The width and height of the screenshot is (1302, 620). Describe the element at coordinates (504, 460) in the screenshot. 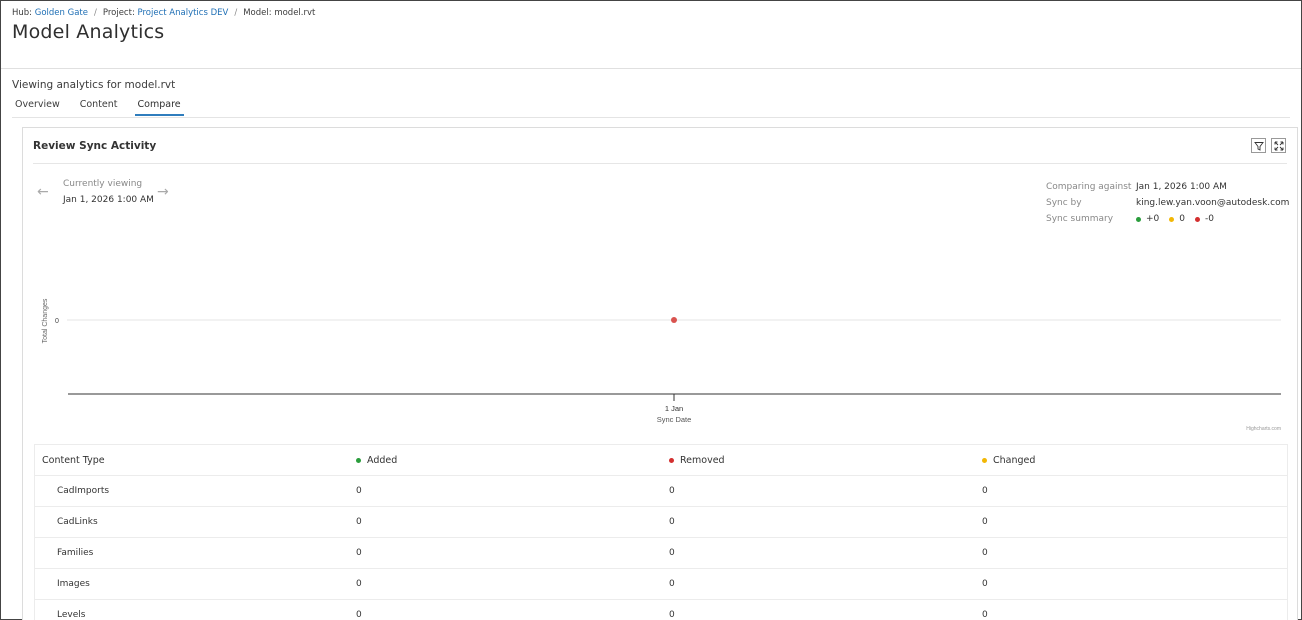

I see `header-added: Added` at that location.